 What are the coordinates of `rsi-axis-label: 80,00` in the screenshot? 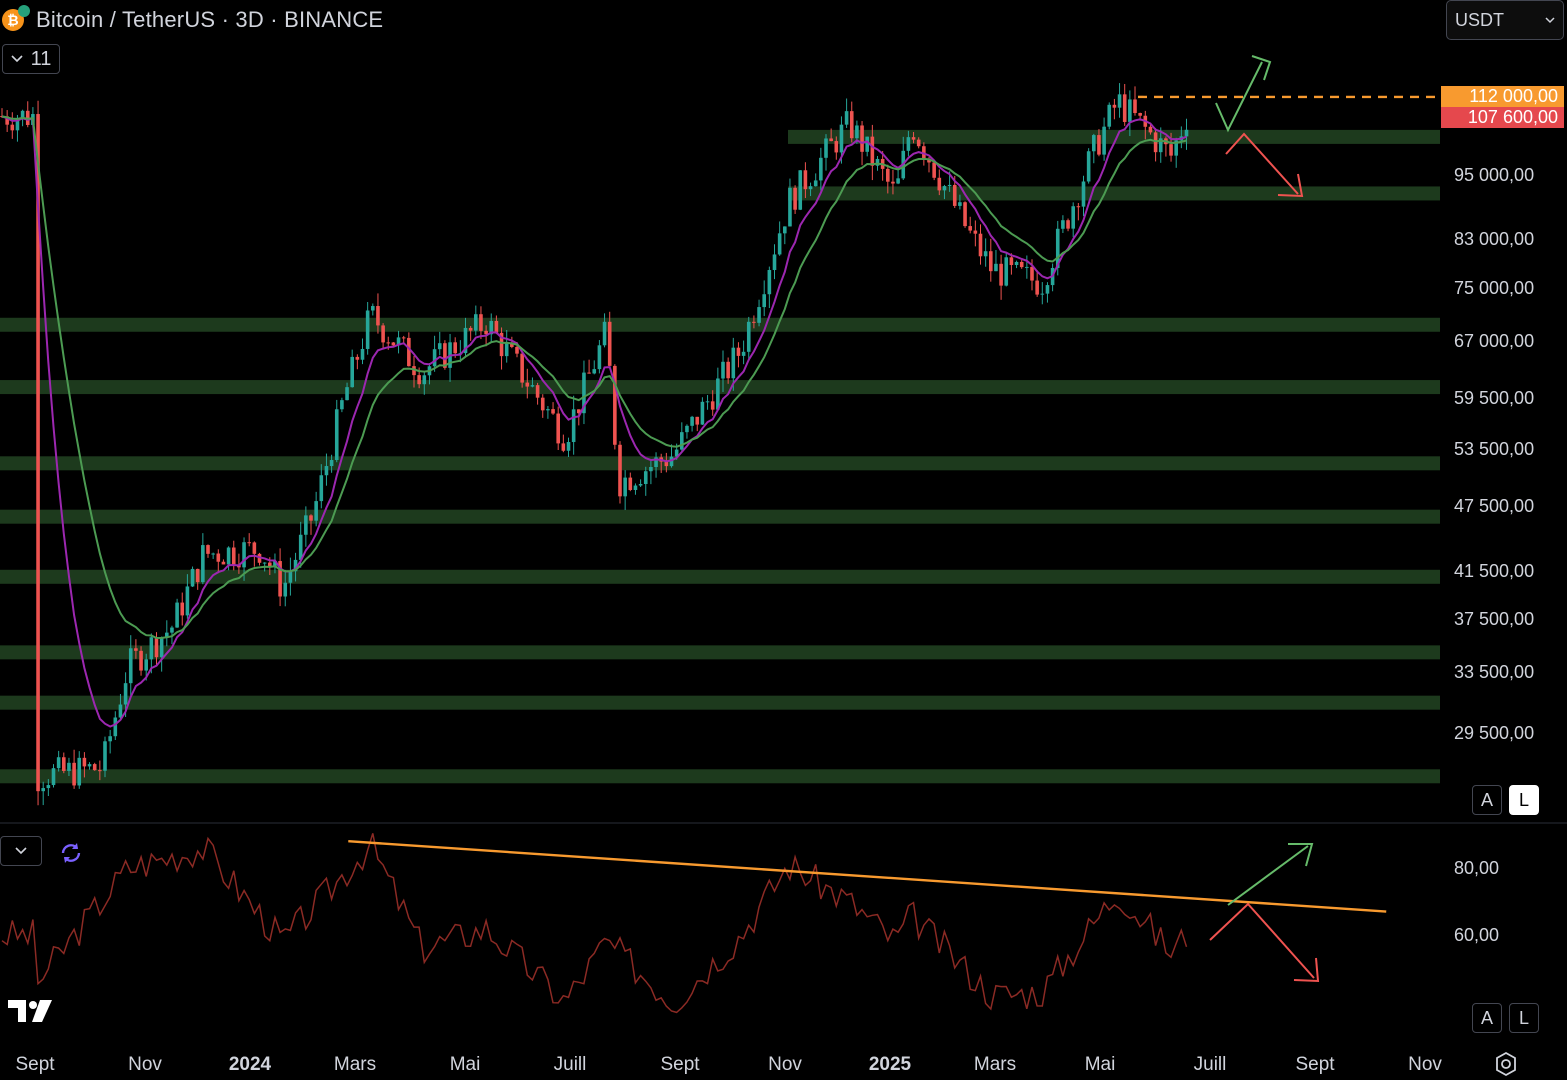 It's located at (1477, 868).